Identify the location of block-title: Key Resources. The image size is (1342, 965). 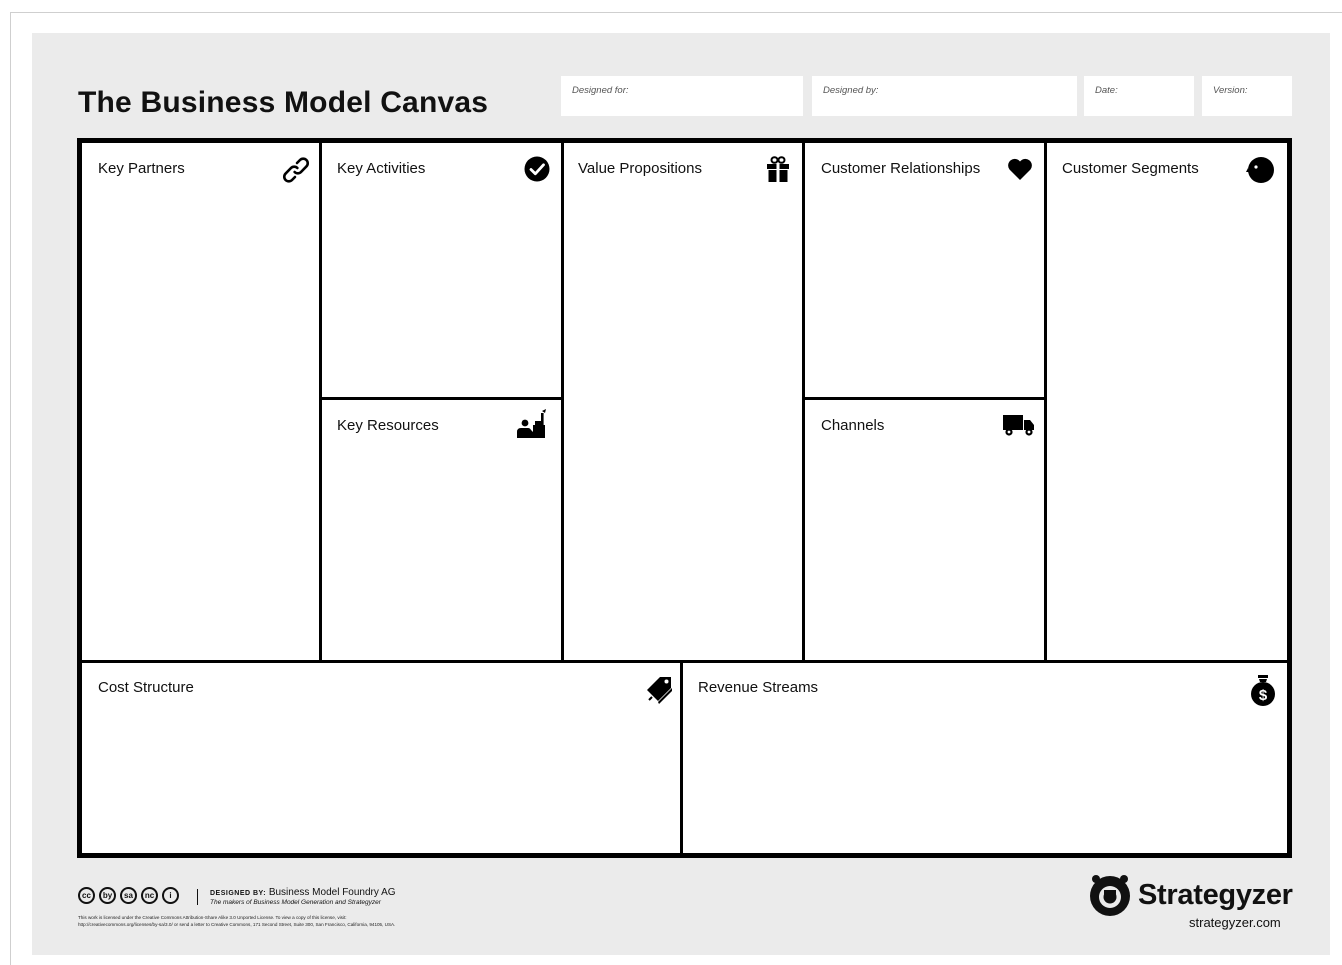
(388, 425).